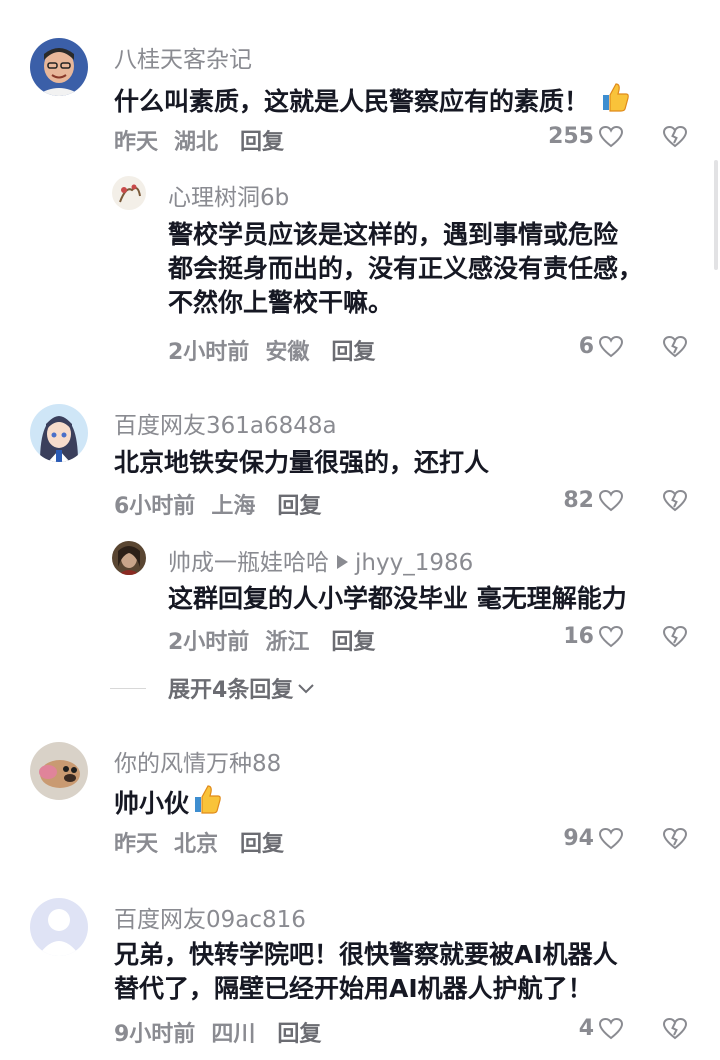  I want to click on like-button: 4, so click(601, 1028).